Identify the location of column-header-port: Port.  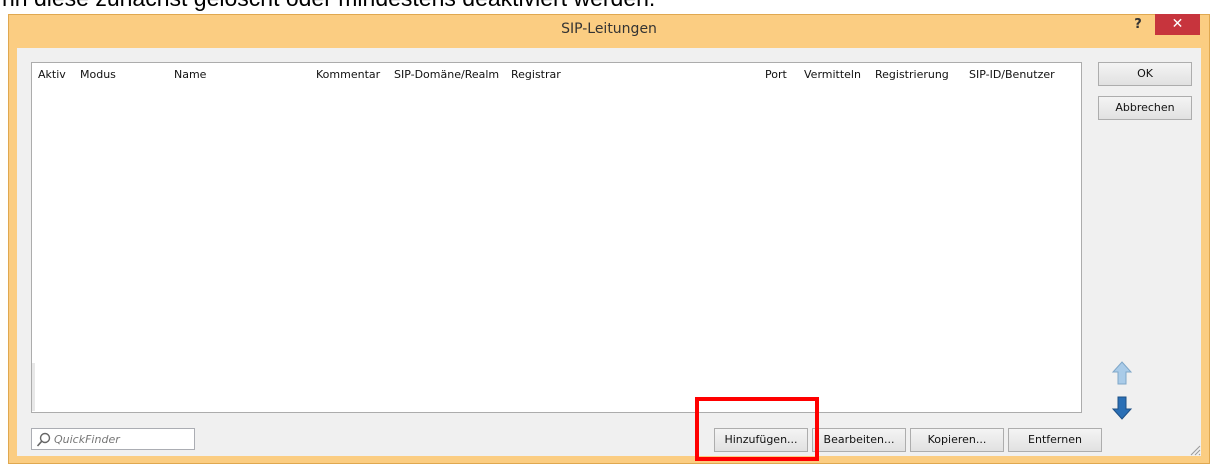
(776, 74).